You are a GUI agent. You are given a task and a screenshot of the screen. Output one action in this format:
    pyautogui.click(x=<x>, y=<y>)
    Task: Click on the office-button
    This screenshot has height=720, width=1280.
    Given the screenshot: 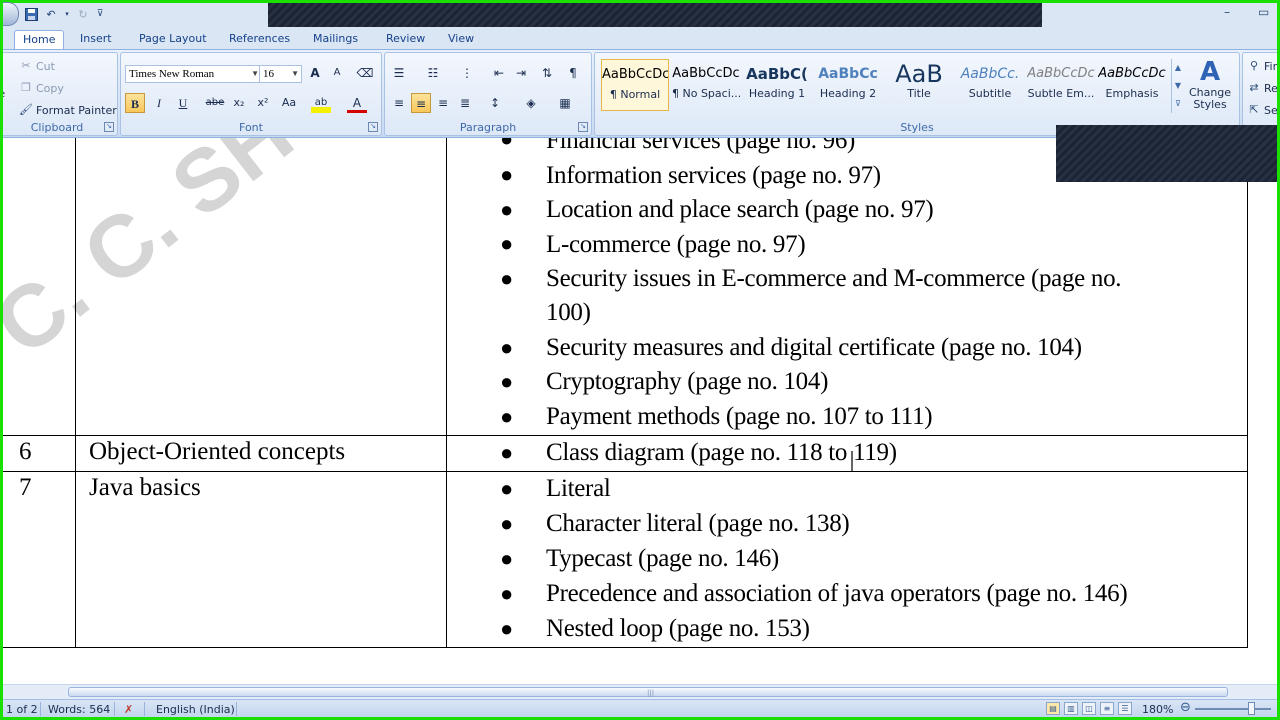 What is the action you would take?
    pyautogui.click(x=10, y=14)
    